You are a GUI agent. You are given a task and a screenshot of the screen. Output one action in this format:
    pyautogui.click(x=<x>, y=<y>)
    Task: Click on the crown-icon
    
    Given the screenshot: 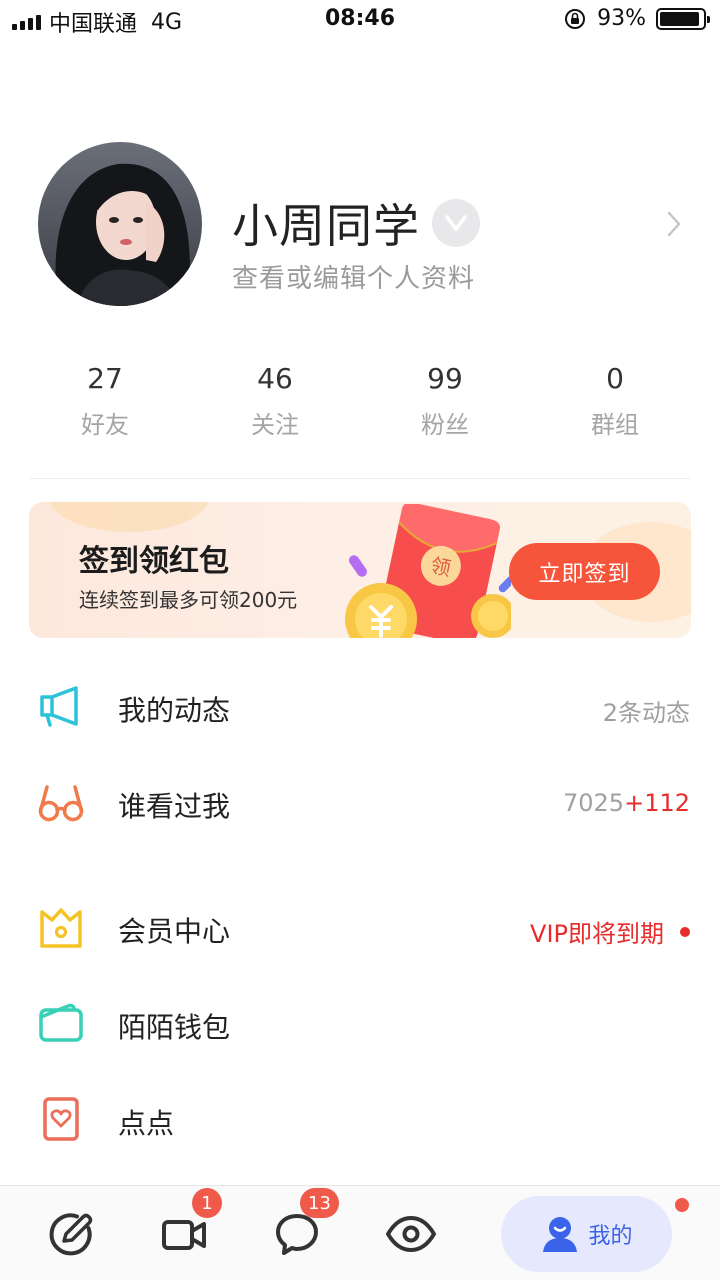 What is the action you would take?
    pyautogui.click(x=61, y=928)
    